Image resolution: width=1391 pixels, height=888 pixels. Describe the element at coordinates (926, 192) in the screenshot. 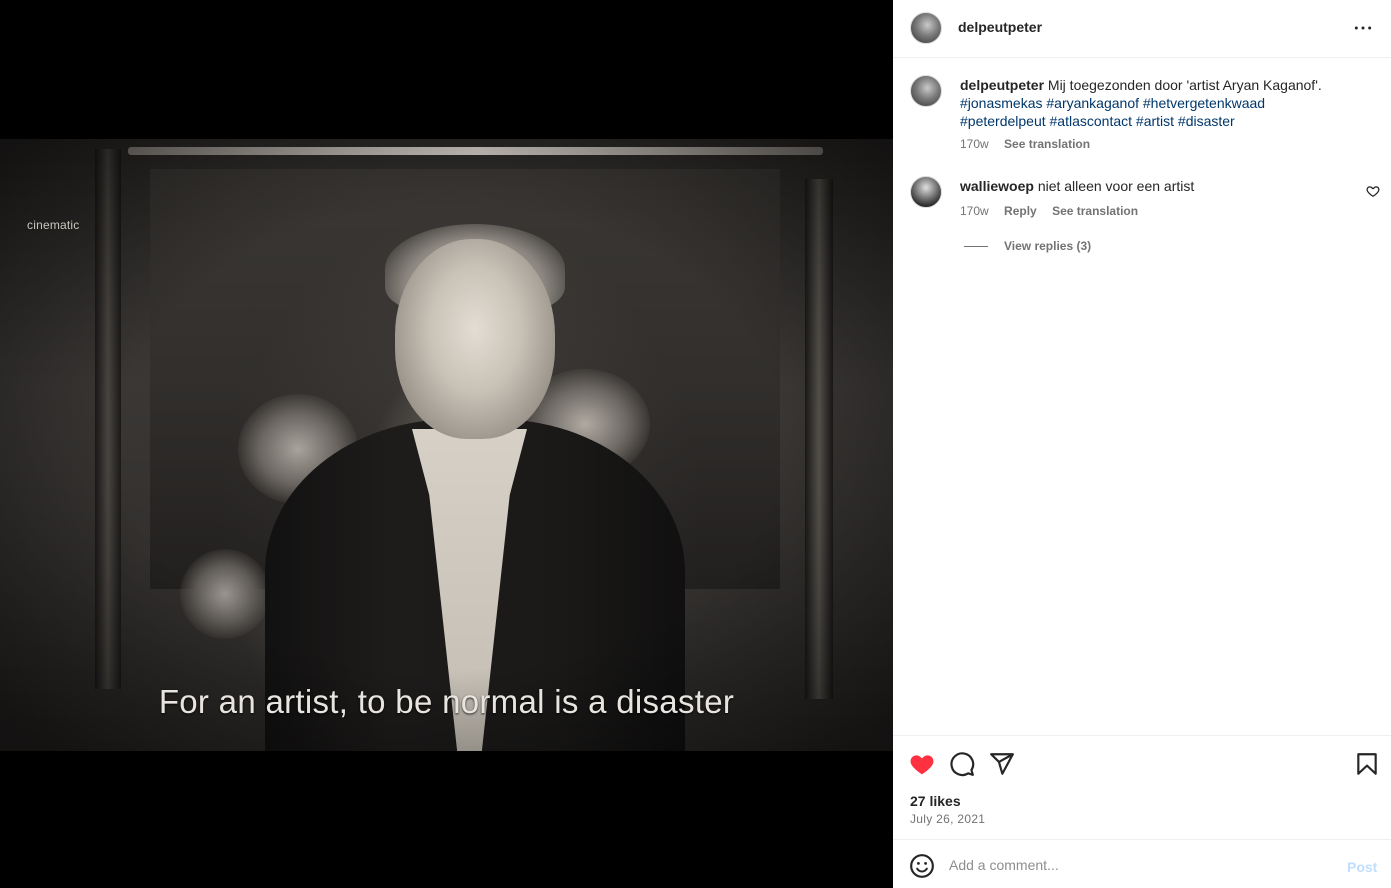

I see `comment-avatar` at that location.